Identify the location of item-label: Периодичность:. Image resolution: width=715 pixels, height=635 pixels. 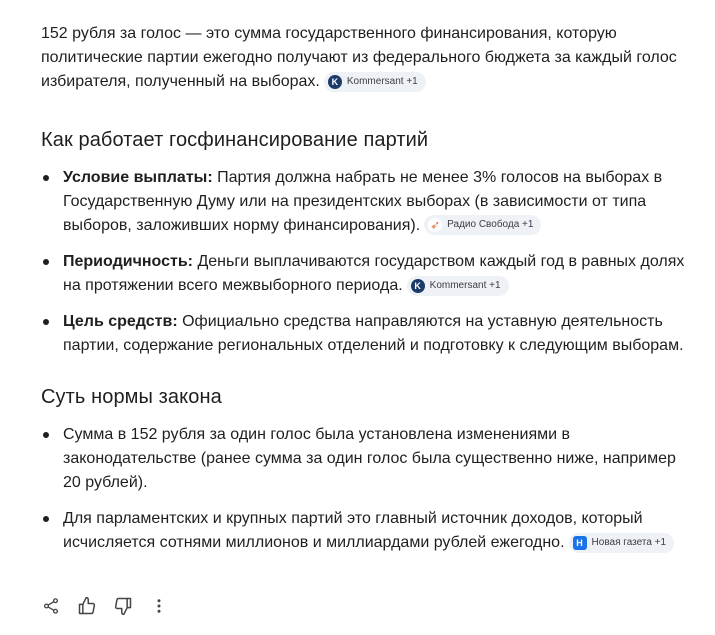
(128, 261).